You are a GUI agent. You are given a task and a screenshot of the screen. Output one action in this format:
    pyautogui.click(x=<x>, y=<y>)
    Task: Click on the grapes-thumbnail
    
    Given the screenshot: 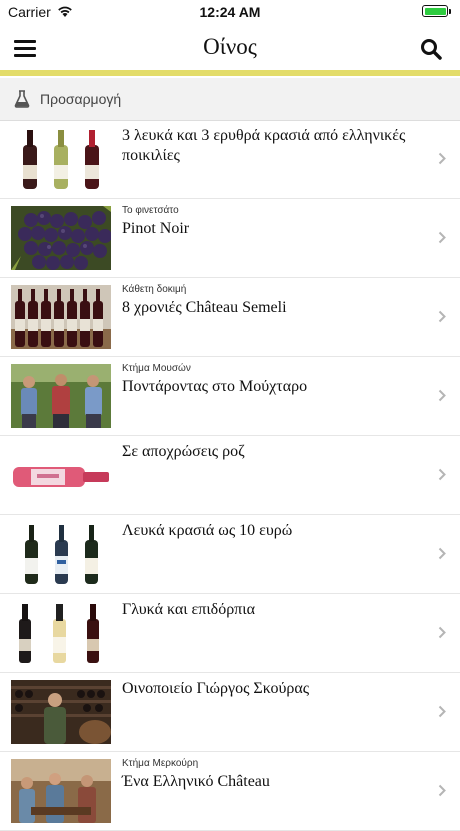 What is the action you would take?
    pyautogui.click(x=61, y=238)
    